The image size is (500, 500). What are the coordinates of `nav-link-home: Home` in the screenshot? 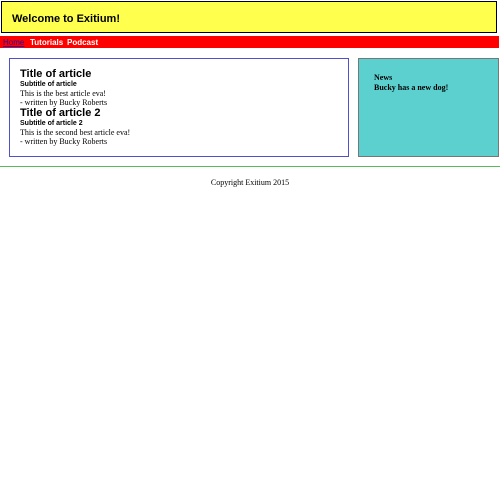 It's located at (13, 42).